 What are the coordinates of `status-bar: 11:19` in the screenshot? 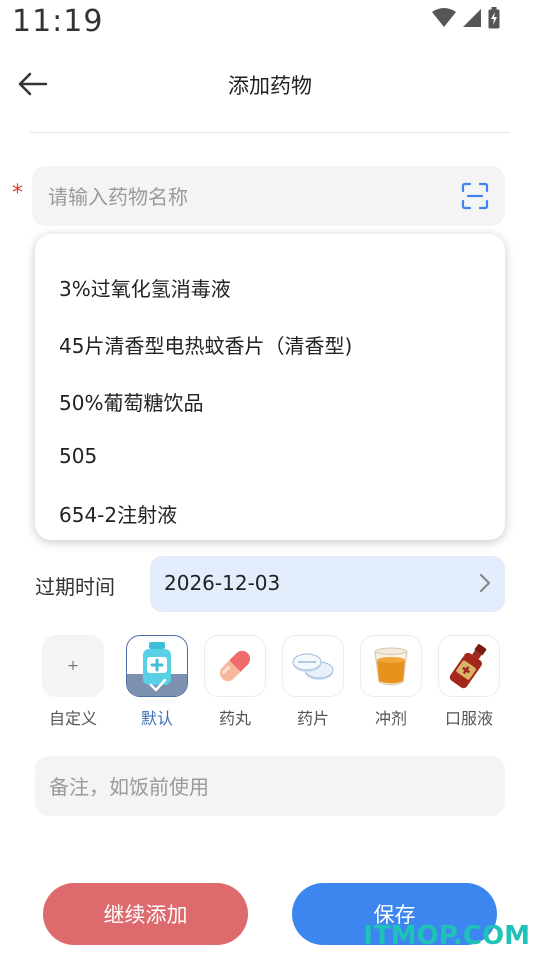 It's located at (270, 22).